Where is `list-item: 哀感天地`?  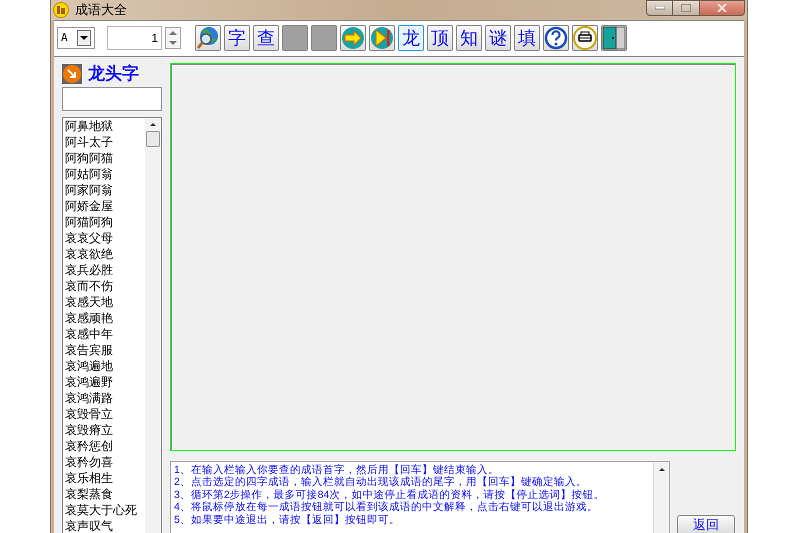
list-item: 哀感天地 is located at coordinates (104, 302).